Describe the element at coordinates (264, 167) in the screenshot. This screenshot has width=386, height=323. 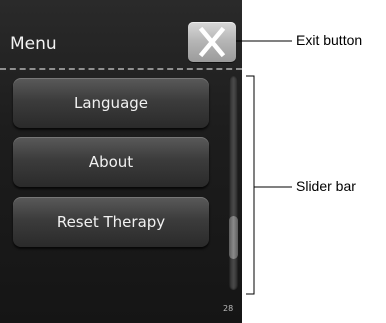
I see `annotation-lines` at that location.